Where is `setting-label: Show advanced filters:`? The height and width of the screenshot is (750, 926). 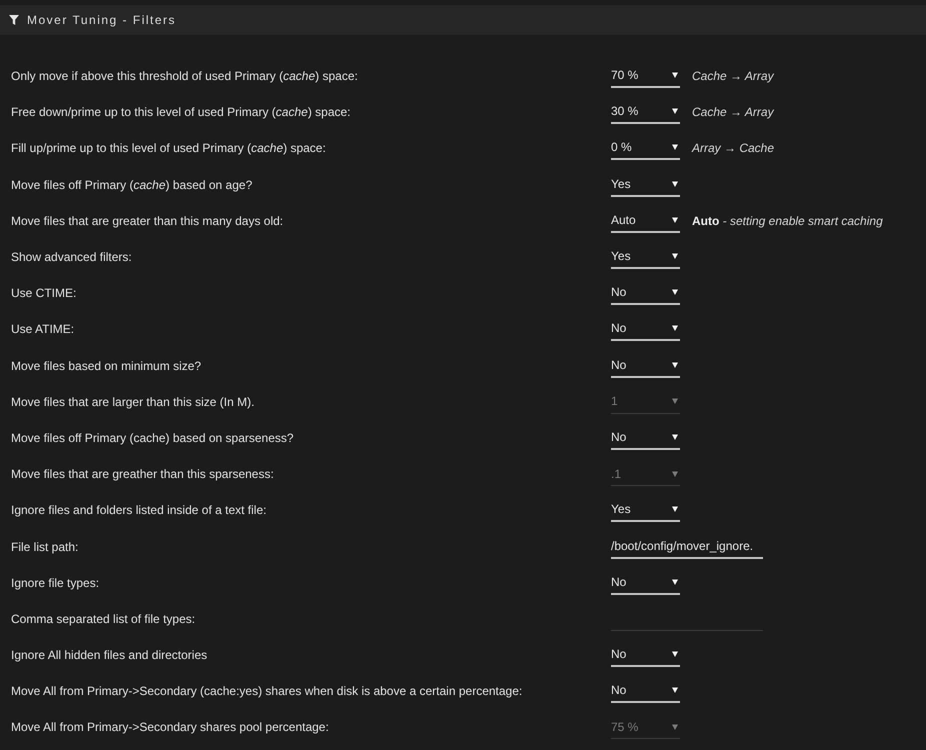 setting-label: Show advanced filters: is located at coordinates (71, 257).